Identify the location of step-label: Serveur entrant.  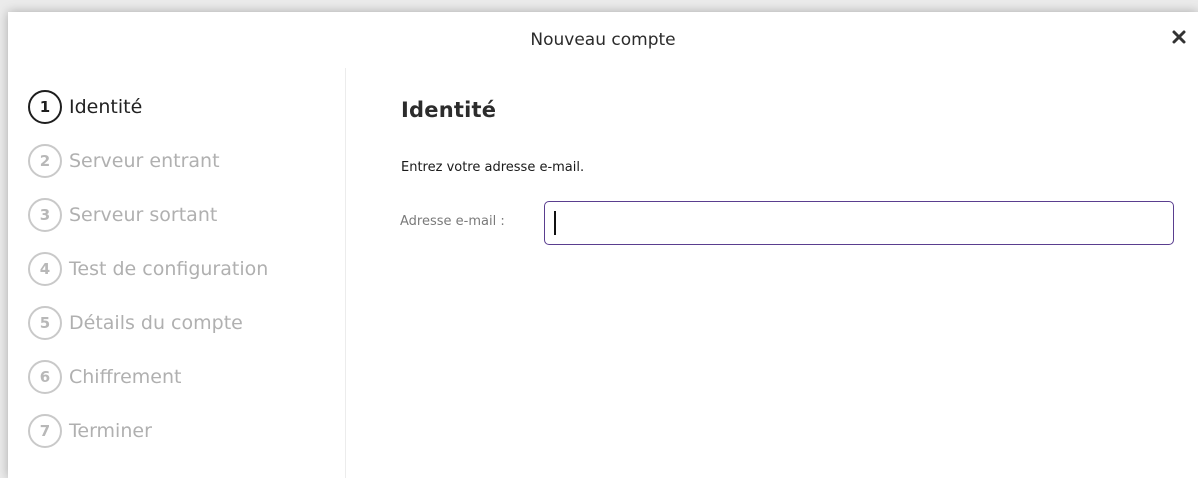
(144, 161).